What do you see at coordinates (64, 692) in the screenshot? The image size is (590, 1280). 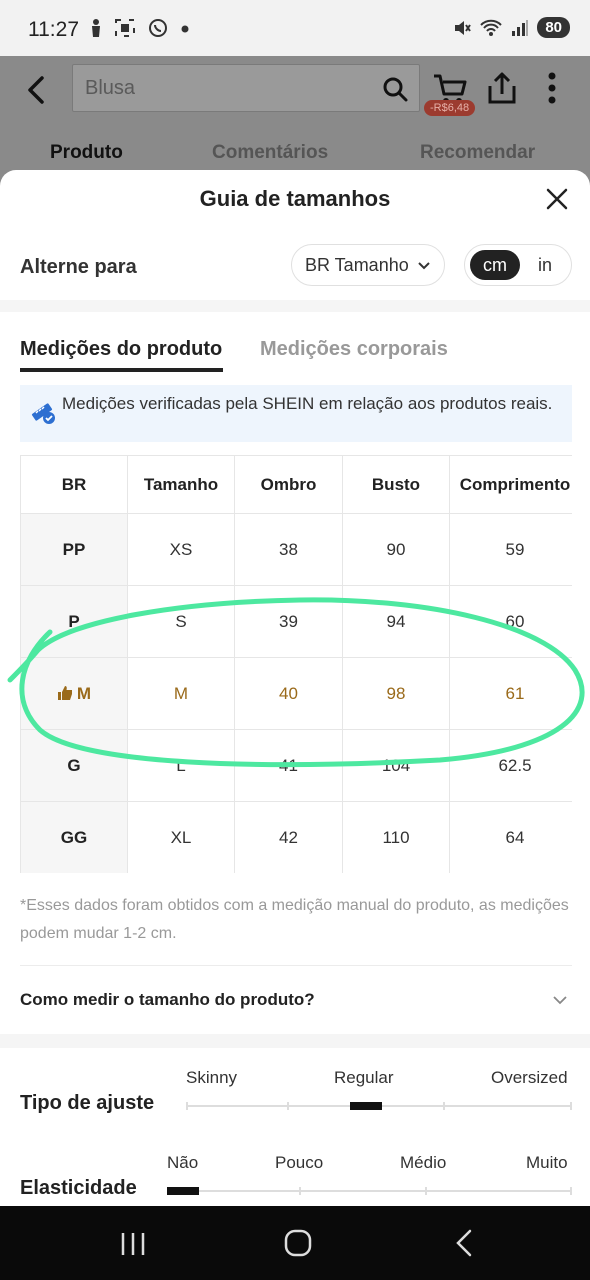 I see `thumbs-up-icon` at bounding box center [64, 692].